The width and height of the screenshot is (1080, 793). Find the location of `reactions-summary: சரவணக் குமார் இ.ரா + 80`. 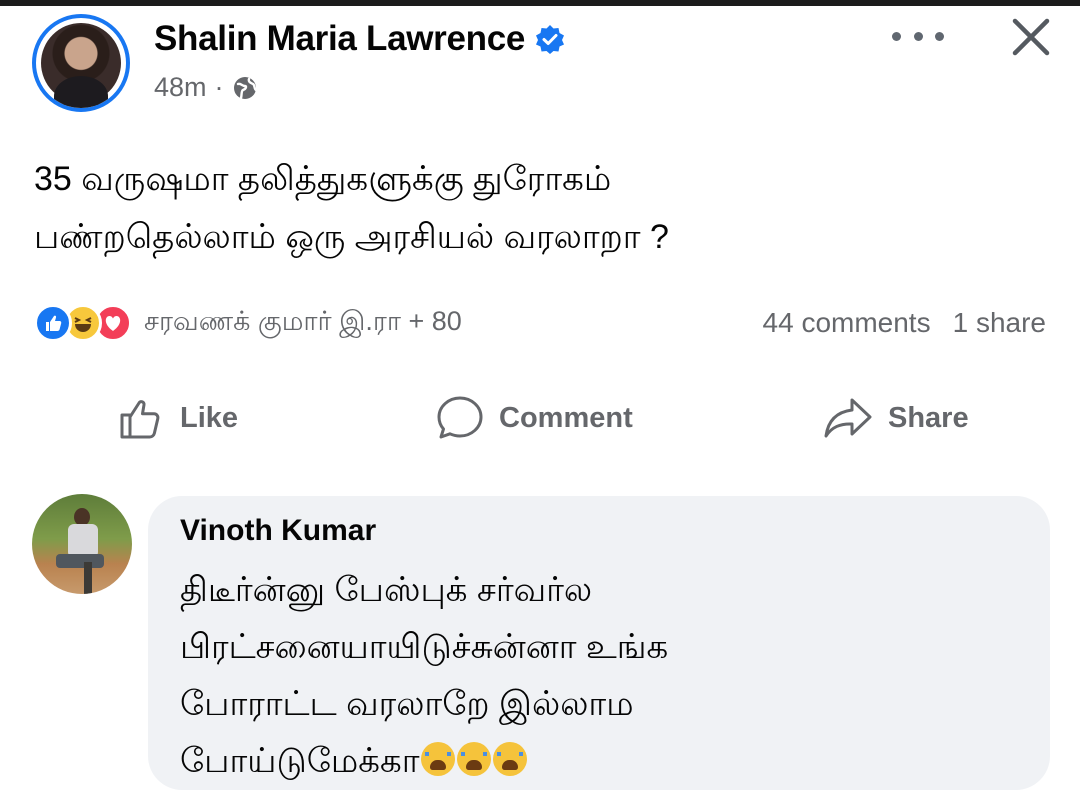

reactions-summary: சரவணக் குமார் இ.ரா + 80 is located at coordinates (248, 323).